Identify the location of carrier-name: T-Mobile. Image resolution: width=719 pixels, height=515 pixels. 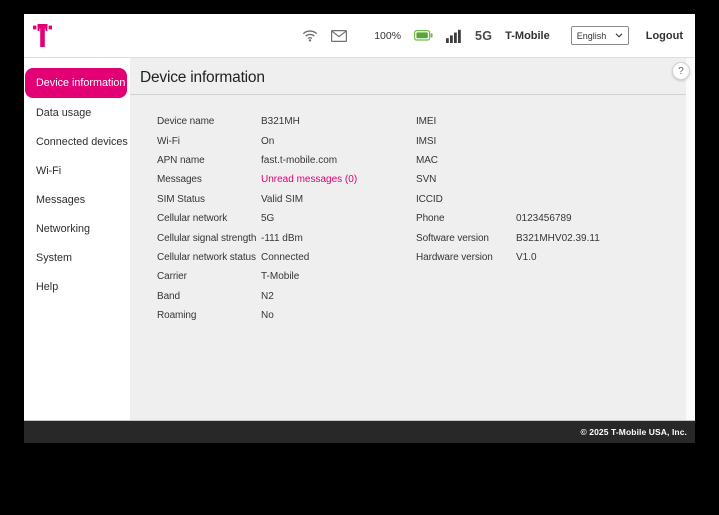
(527, 35).